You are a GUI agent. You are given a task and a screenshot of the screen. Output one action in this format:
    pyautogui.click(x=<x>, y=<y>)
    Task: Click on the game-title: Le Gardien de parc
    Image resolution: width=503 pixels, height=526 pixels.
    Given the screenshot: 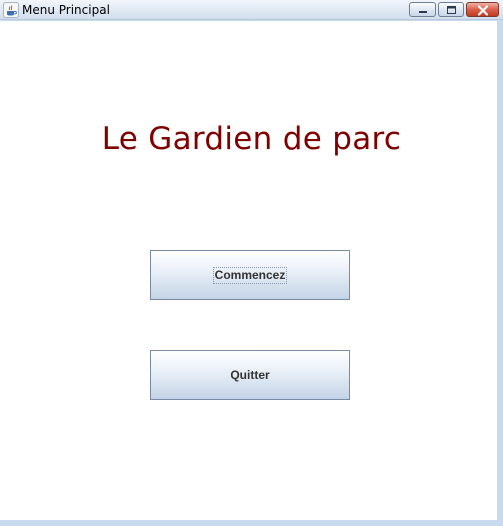 What is the action you would take?
    pyautogui.click(x=251, y=139)
    